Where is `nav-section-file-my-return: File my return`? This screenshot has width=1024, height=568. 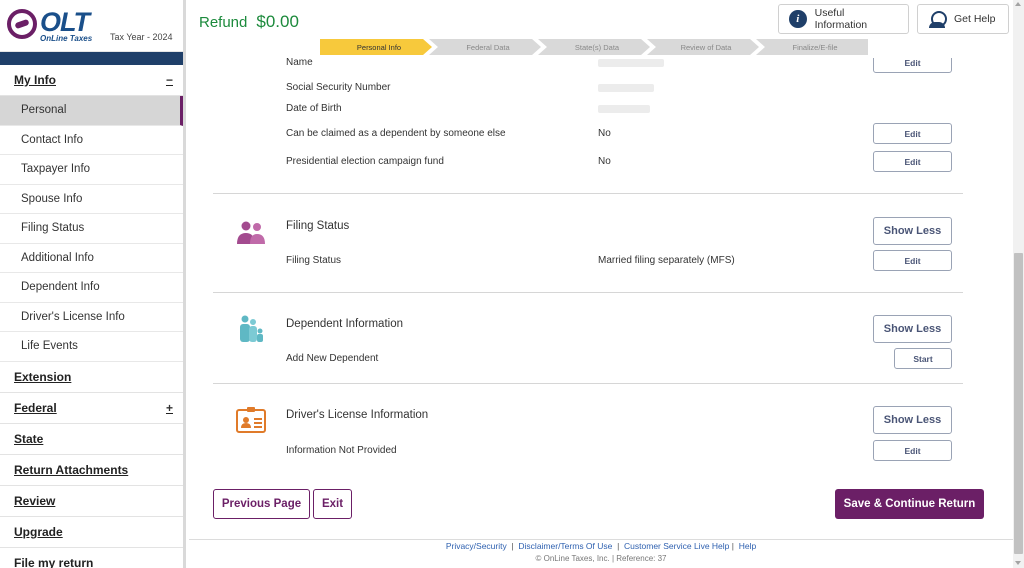 nav-section-file-my-return: File my return is located at coordinates (91, 558).